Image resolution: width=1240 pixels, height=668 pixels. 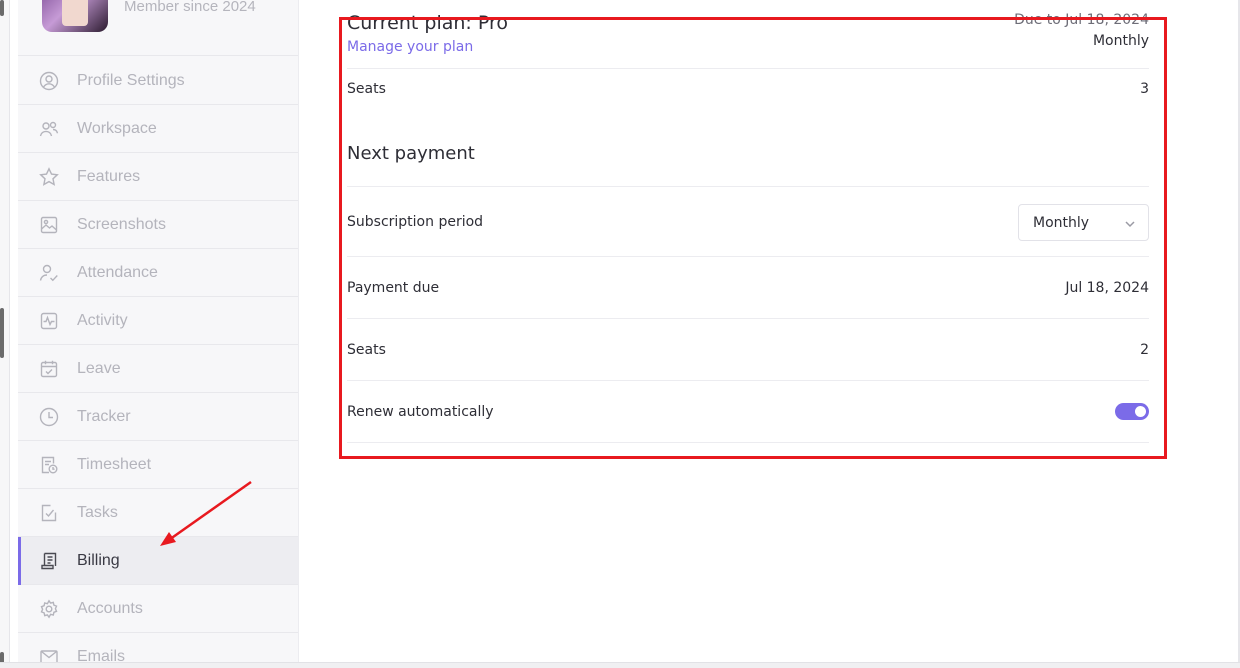 What do you see at coordinates (49, 177) in the screenshot?
I see `star-icon` at bounding box center [49, 177].